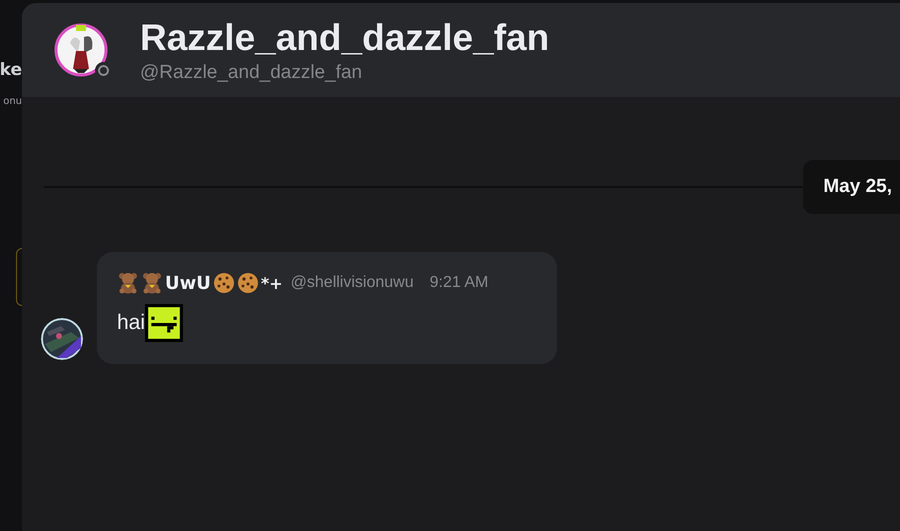 This screenshot has height=531, width=900. I want to click on page-title-text: ke, so click(11, 70).